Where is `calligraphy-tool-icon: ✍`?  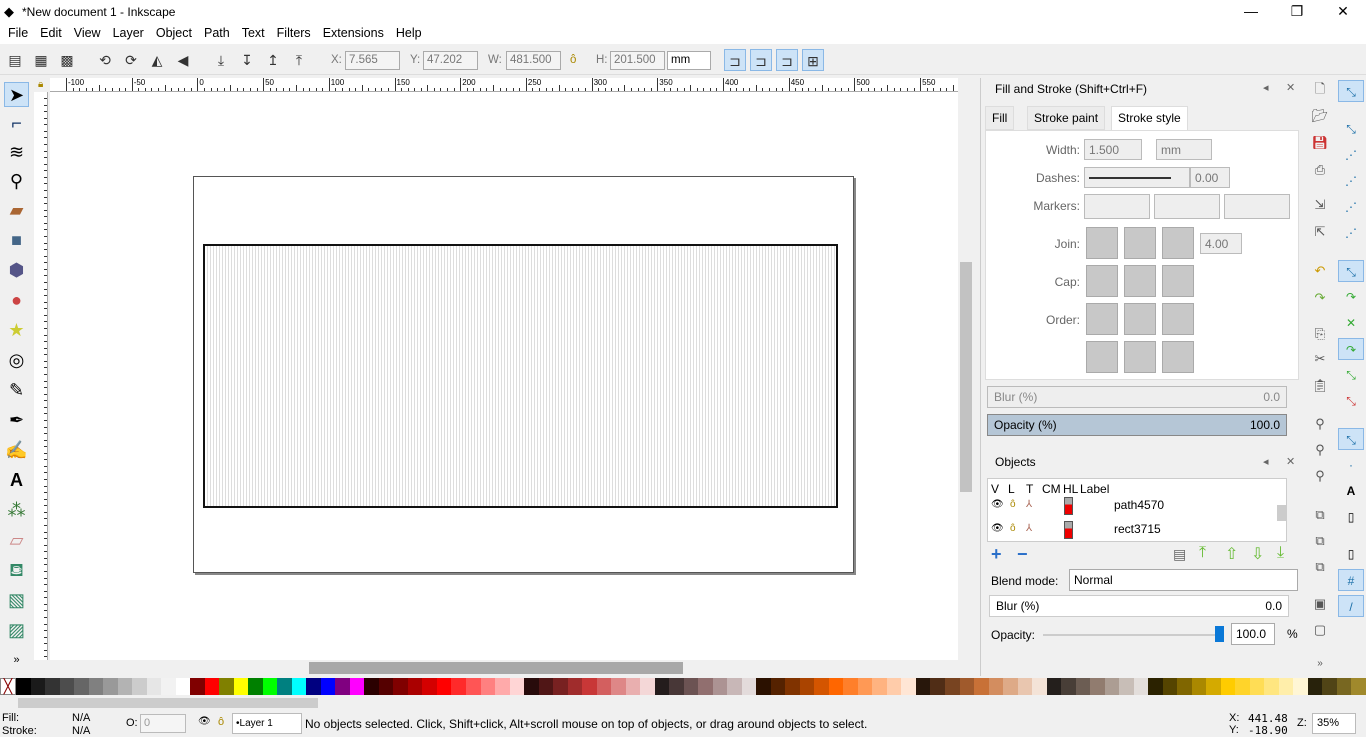
calligraphy-tool-icon: ✍ is located at coordinates (16, 450).